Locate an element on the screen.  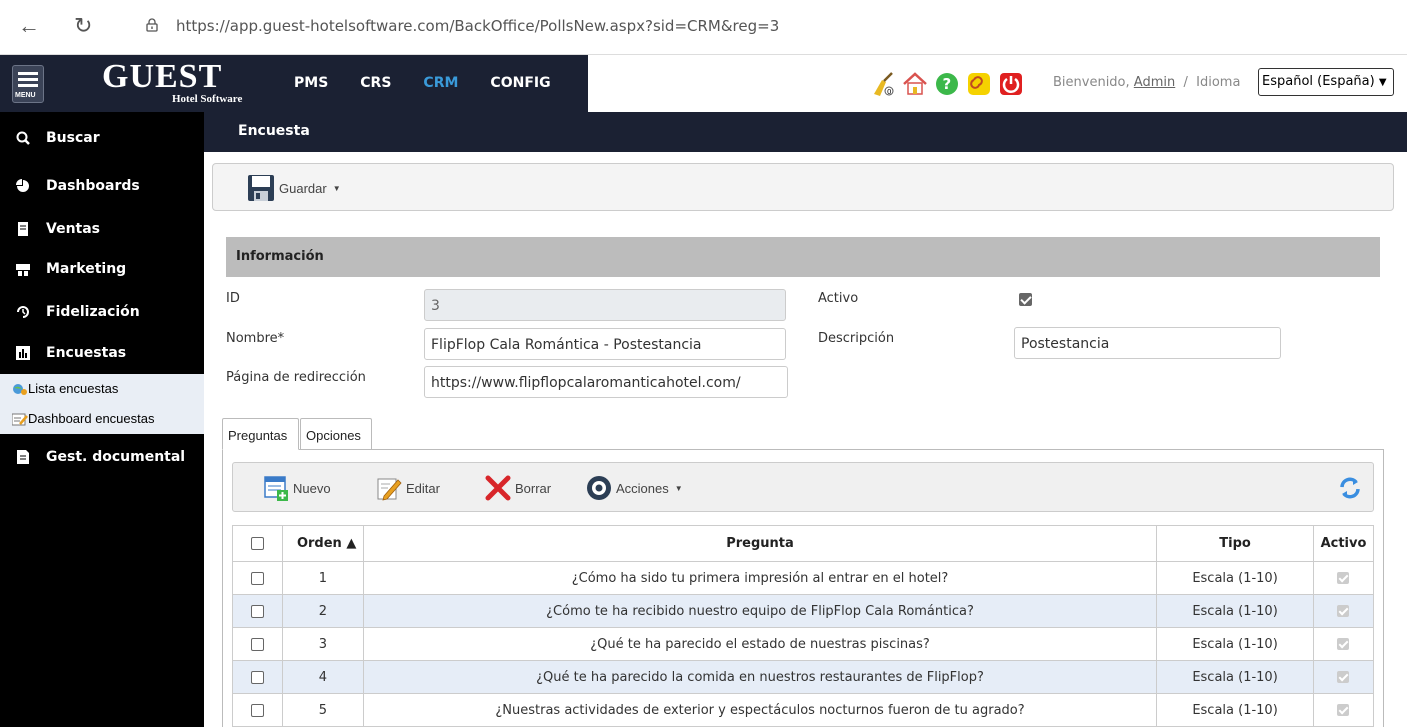
save-button: Guardar ▼ is located at coordinates (294, 188).